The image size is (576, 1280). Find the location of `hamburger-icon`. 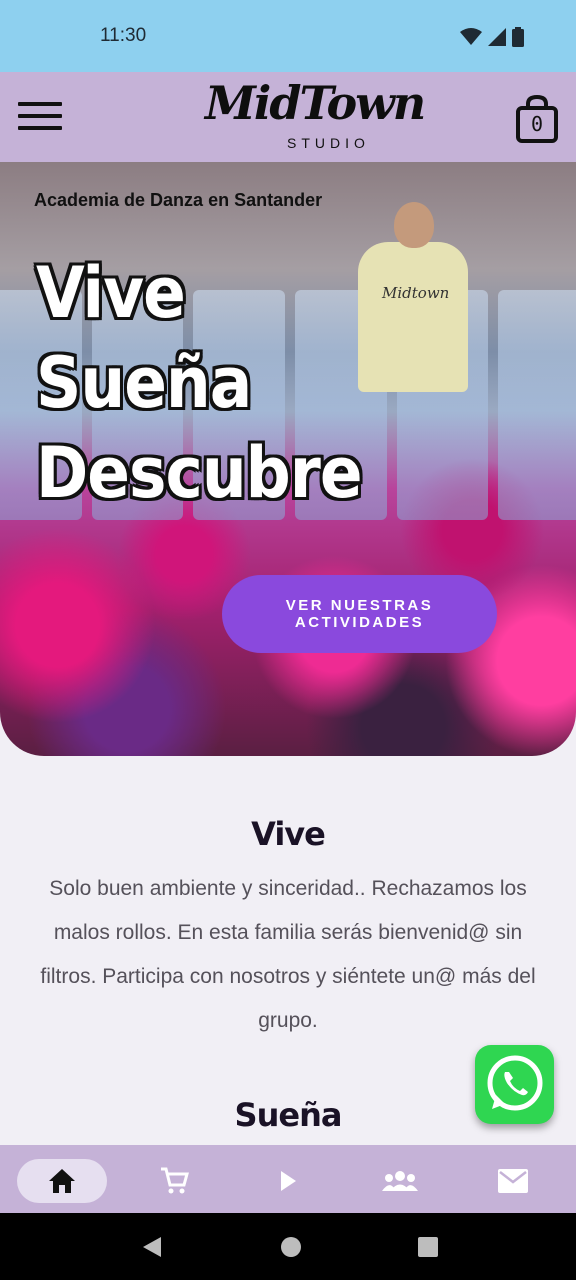

hamburger-icon is located at coordinates (40, 104).